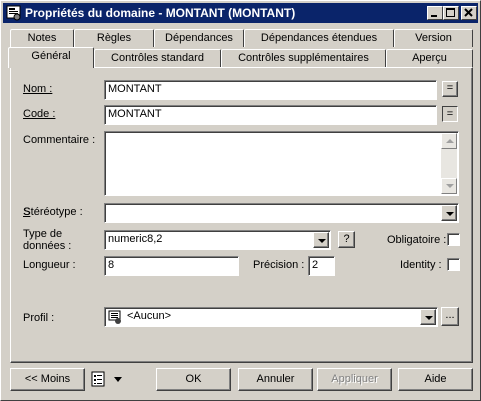 This screenshot has height=401, width=481. Describe the element at coordinates (450, 114) in the screenshot. I see `code-sync-toggle: =` at that location.